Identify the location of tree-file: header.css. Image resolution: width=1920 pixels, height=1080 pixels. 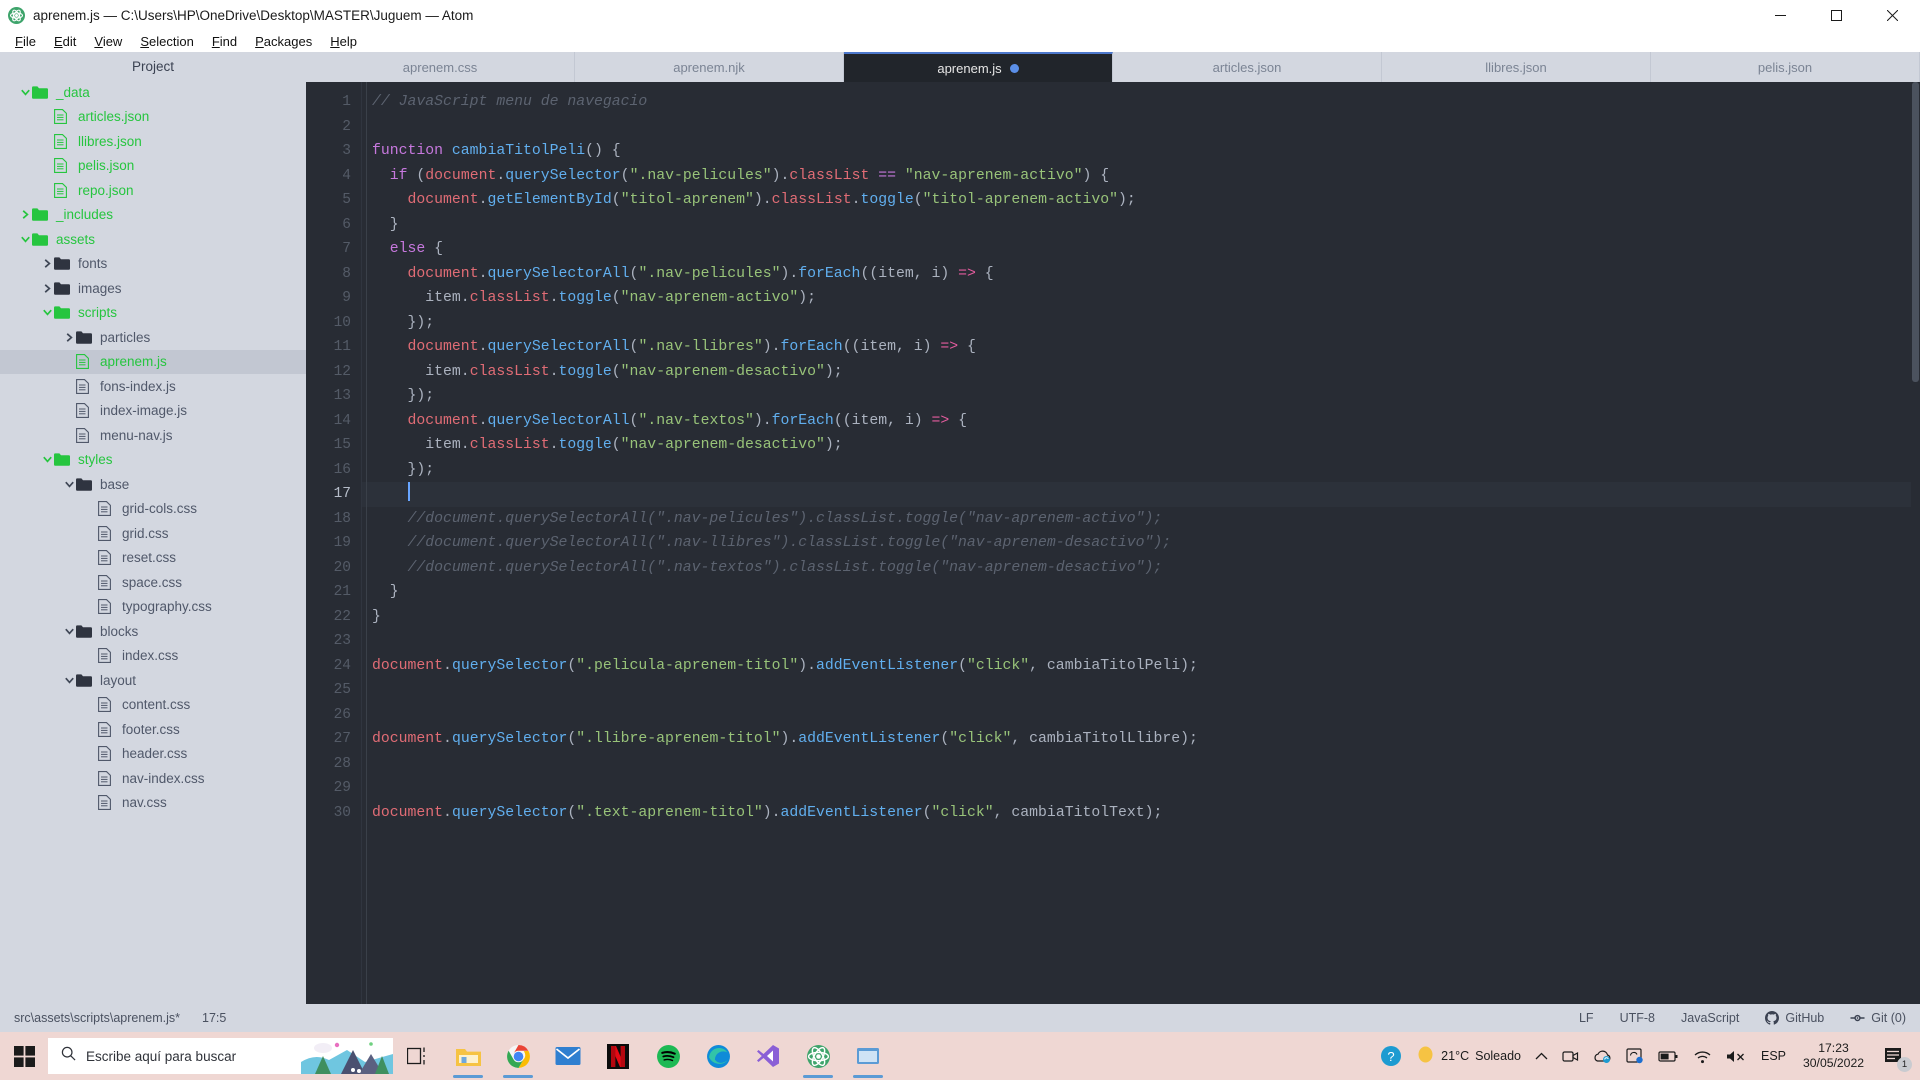
(153, 754).